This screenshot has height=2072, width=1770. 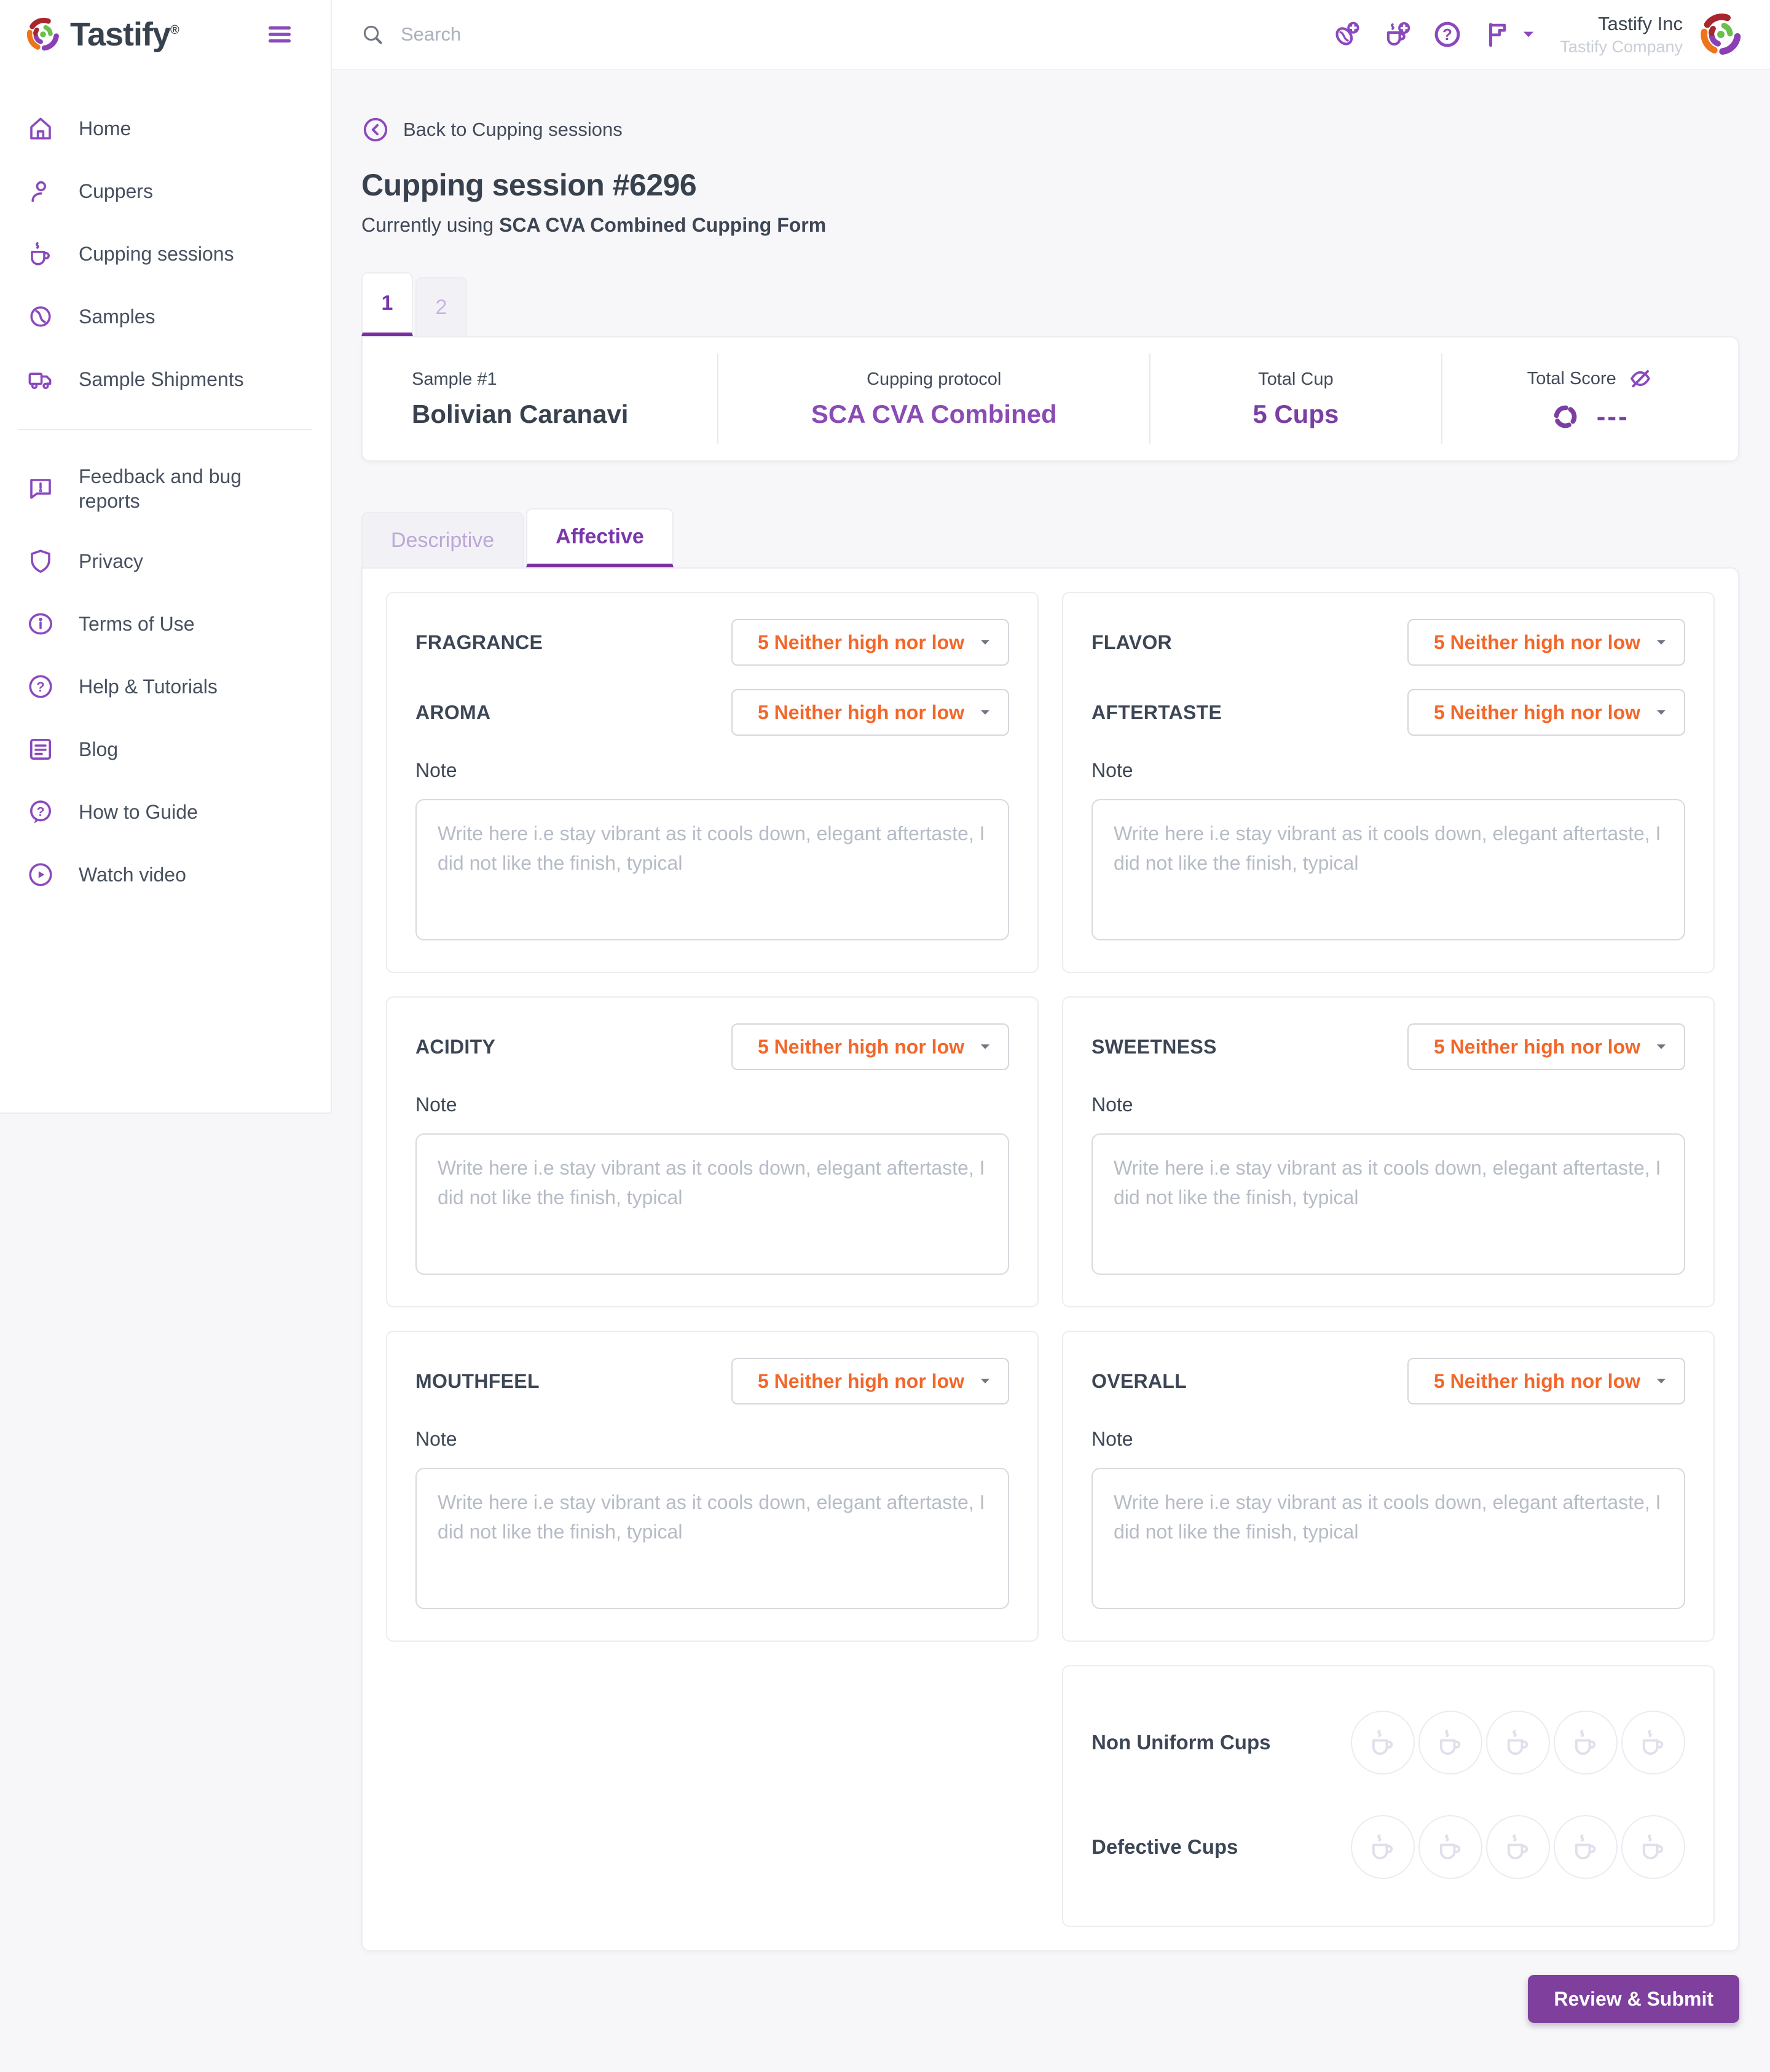 What do you see at coordinates (712, 1538) in the screenshot?
I see `mouthfeel-note-textarea` at bounding box center [712, 1538].